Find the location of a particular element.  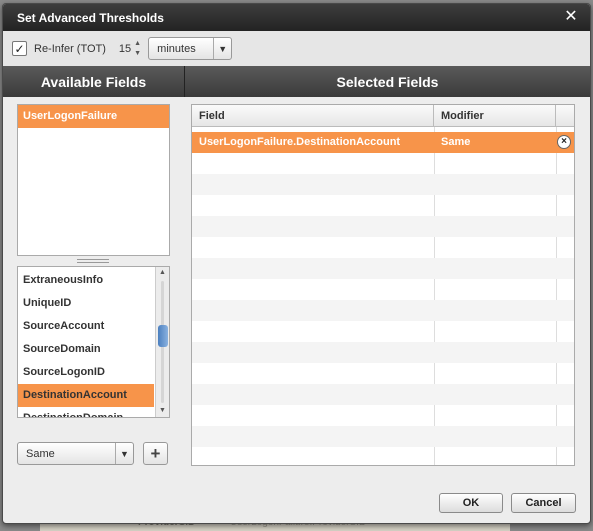

available-fields-header: Available Fields is located at coordinates (94, 81).